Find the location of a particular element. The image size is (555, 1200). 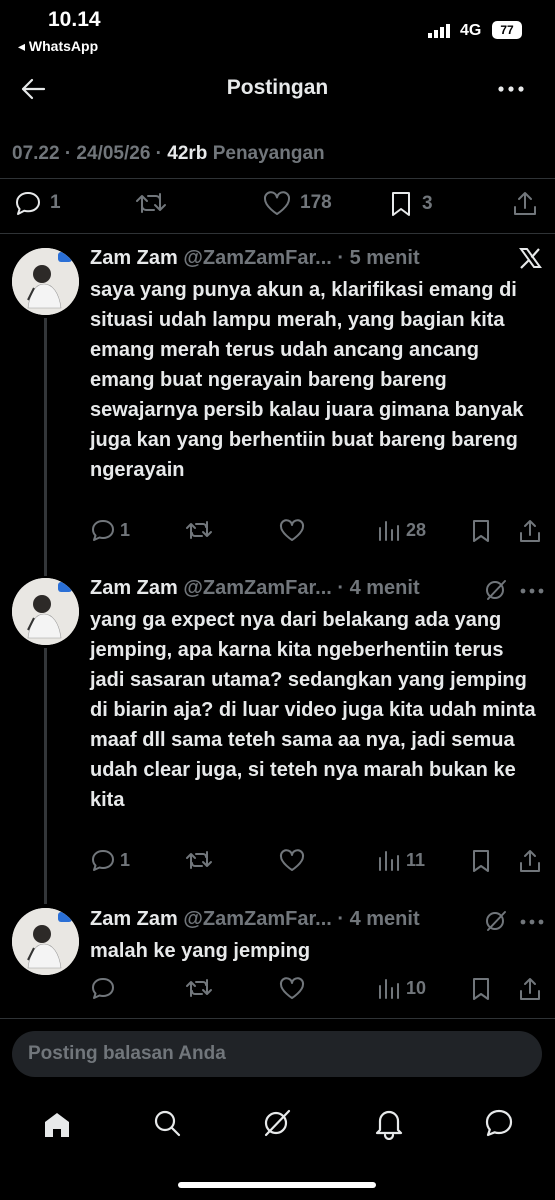

reply-actions: 1 28 is located at coordinates (315, 532).